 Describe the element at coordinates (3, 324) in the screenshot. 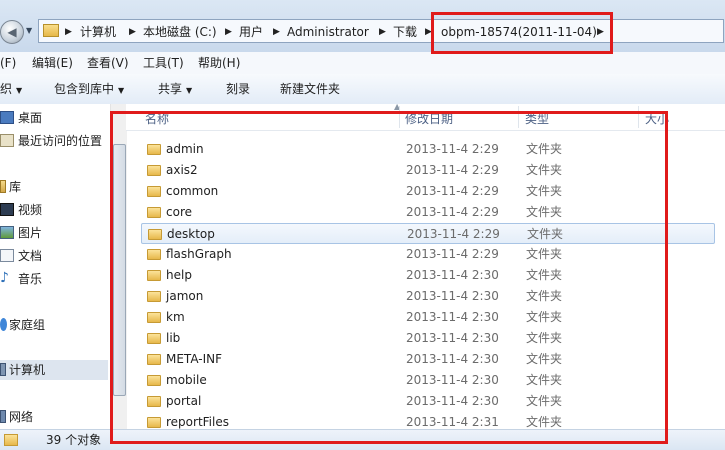

I see `homegroup-icon` at that location.